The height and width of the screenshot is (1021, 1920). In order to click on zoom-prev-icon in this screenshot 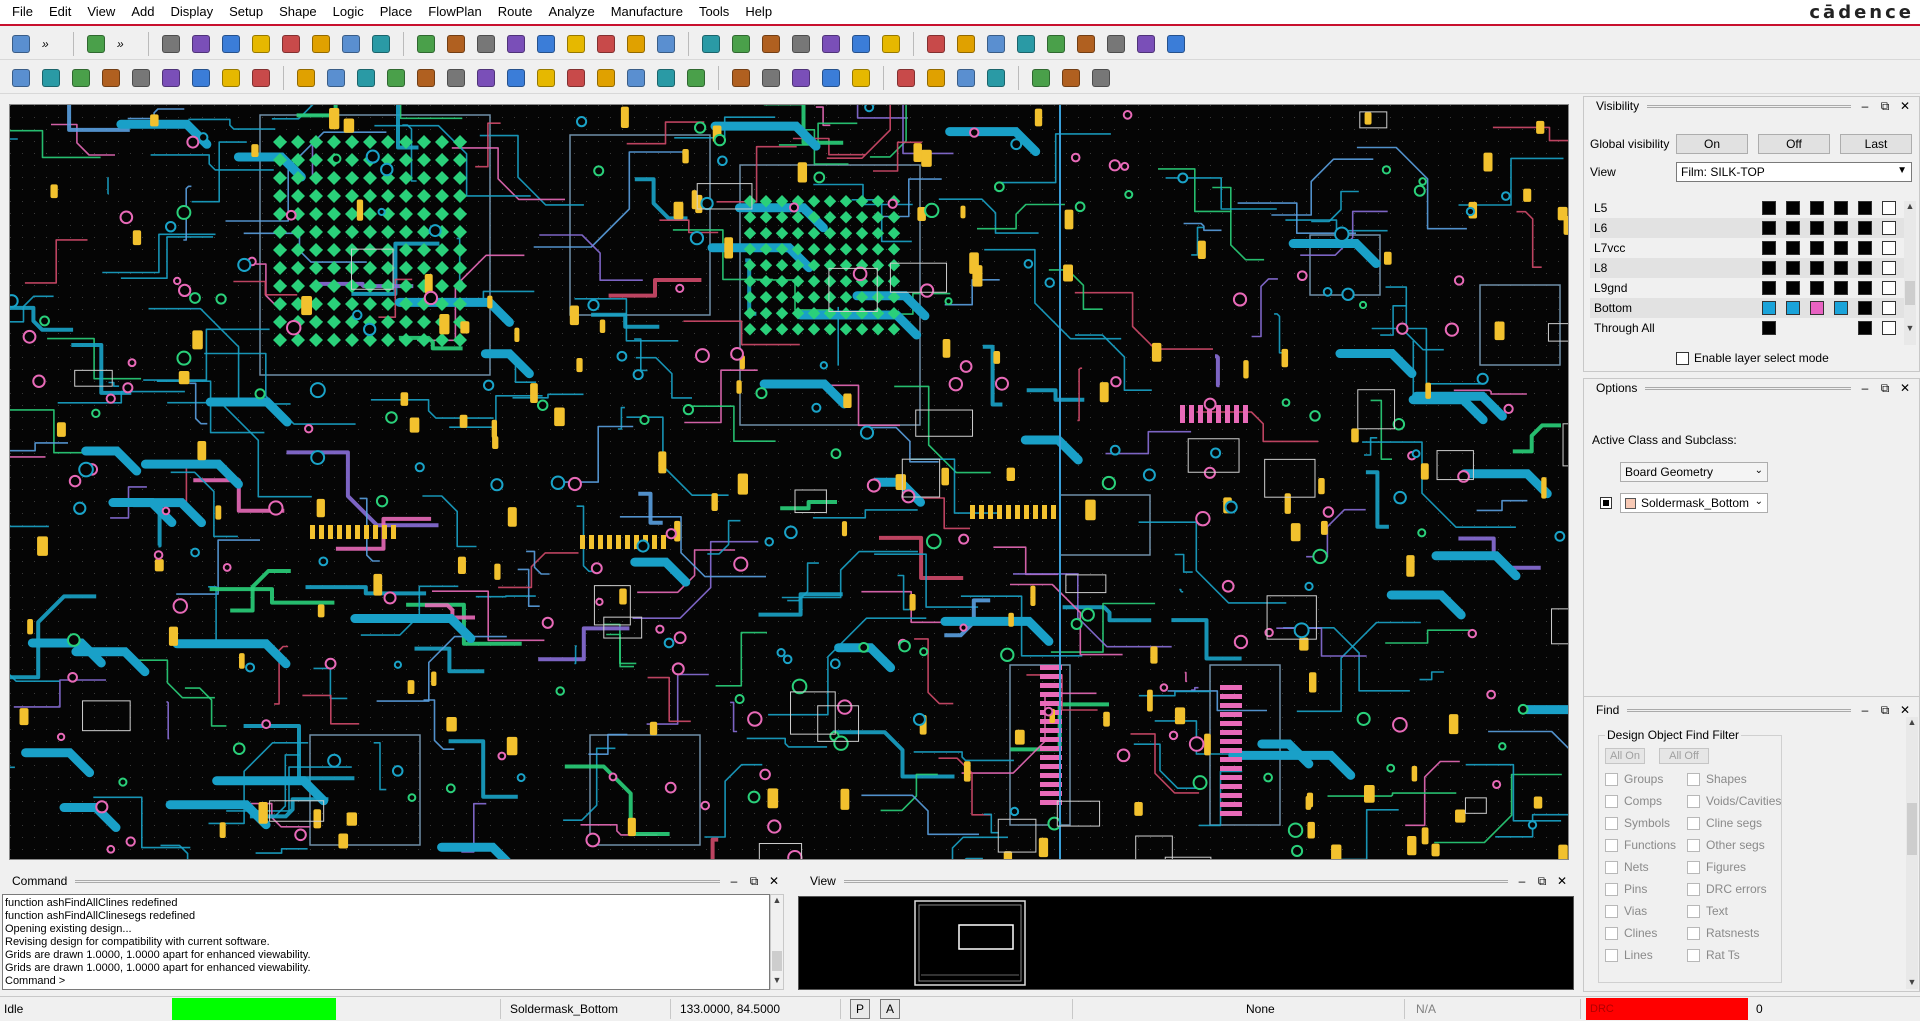, I will do `click(201, 78)`.